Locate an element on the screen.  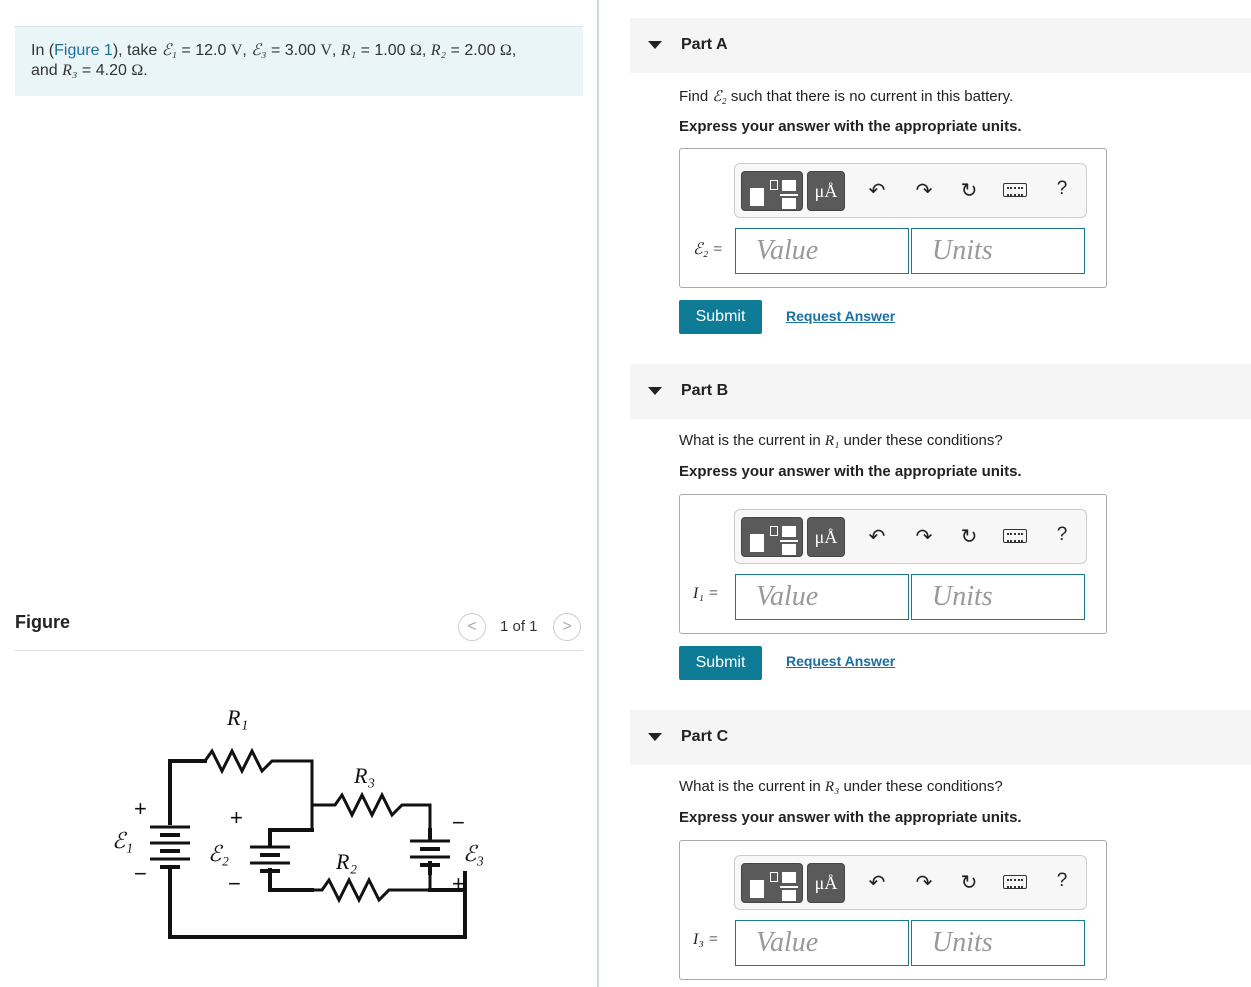
part-a-title: Part A is located at coordinates (704, 44).